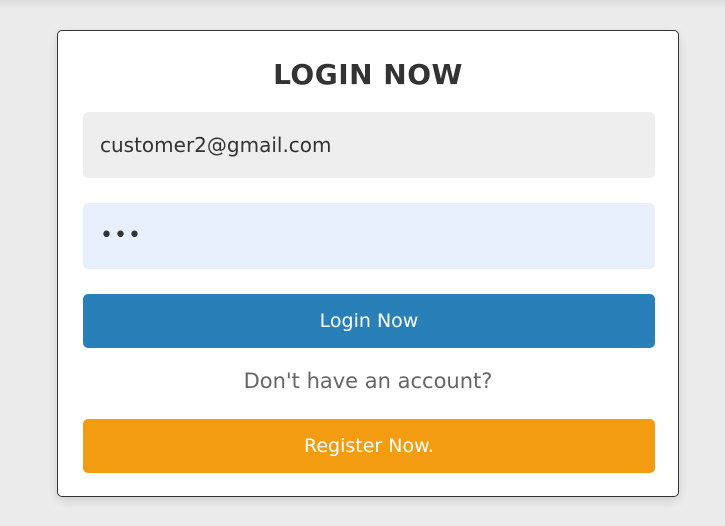 The image size is (725, 526). Describe the element at coordinates (368, 381) in the screenshot. I see `account-prompt: Don't have an account?` at that location.